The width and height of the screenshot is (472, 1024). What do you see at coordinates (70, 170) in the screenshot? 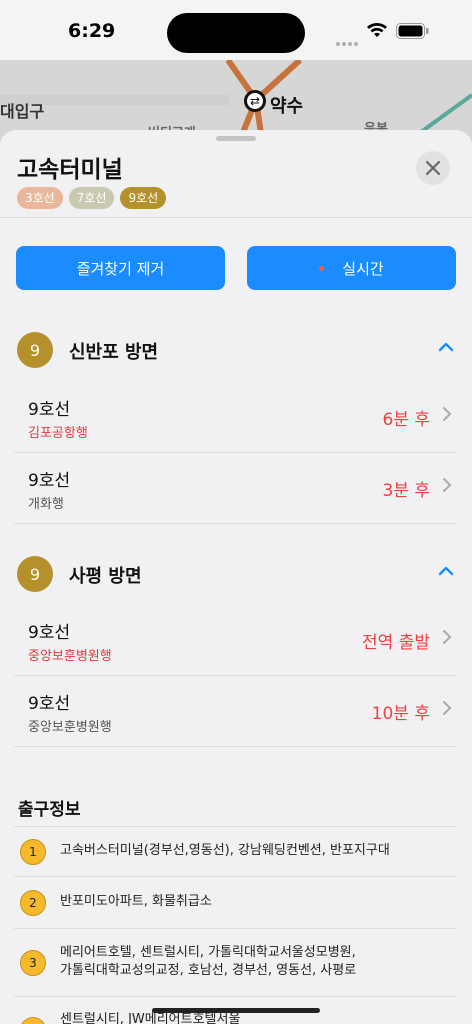
I see `station-title: 고속터미널` at bounding box center [70, 170].